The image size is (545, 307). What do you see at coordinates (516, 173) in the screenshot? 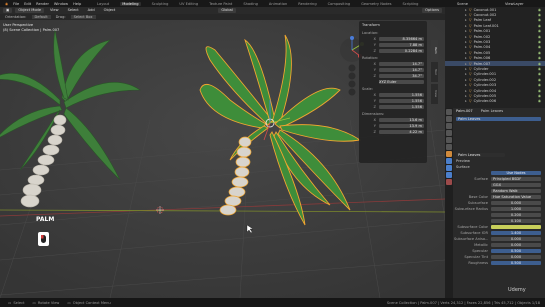
I see `use-nodes-button: Use Nodes` at bounding box center [516, 173].